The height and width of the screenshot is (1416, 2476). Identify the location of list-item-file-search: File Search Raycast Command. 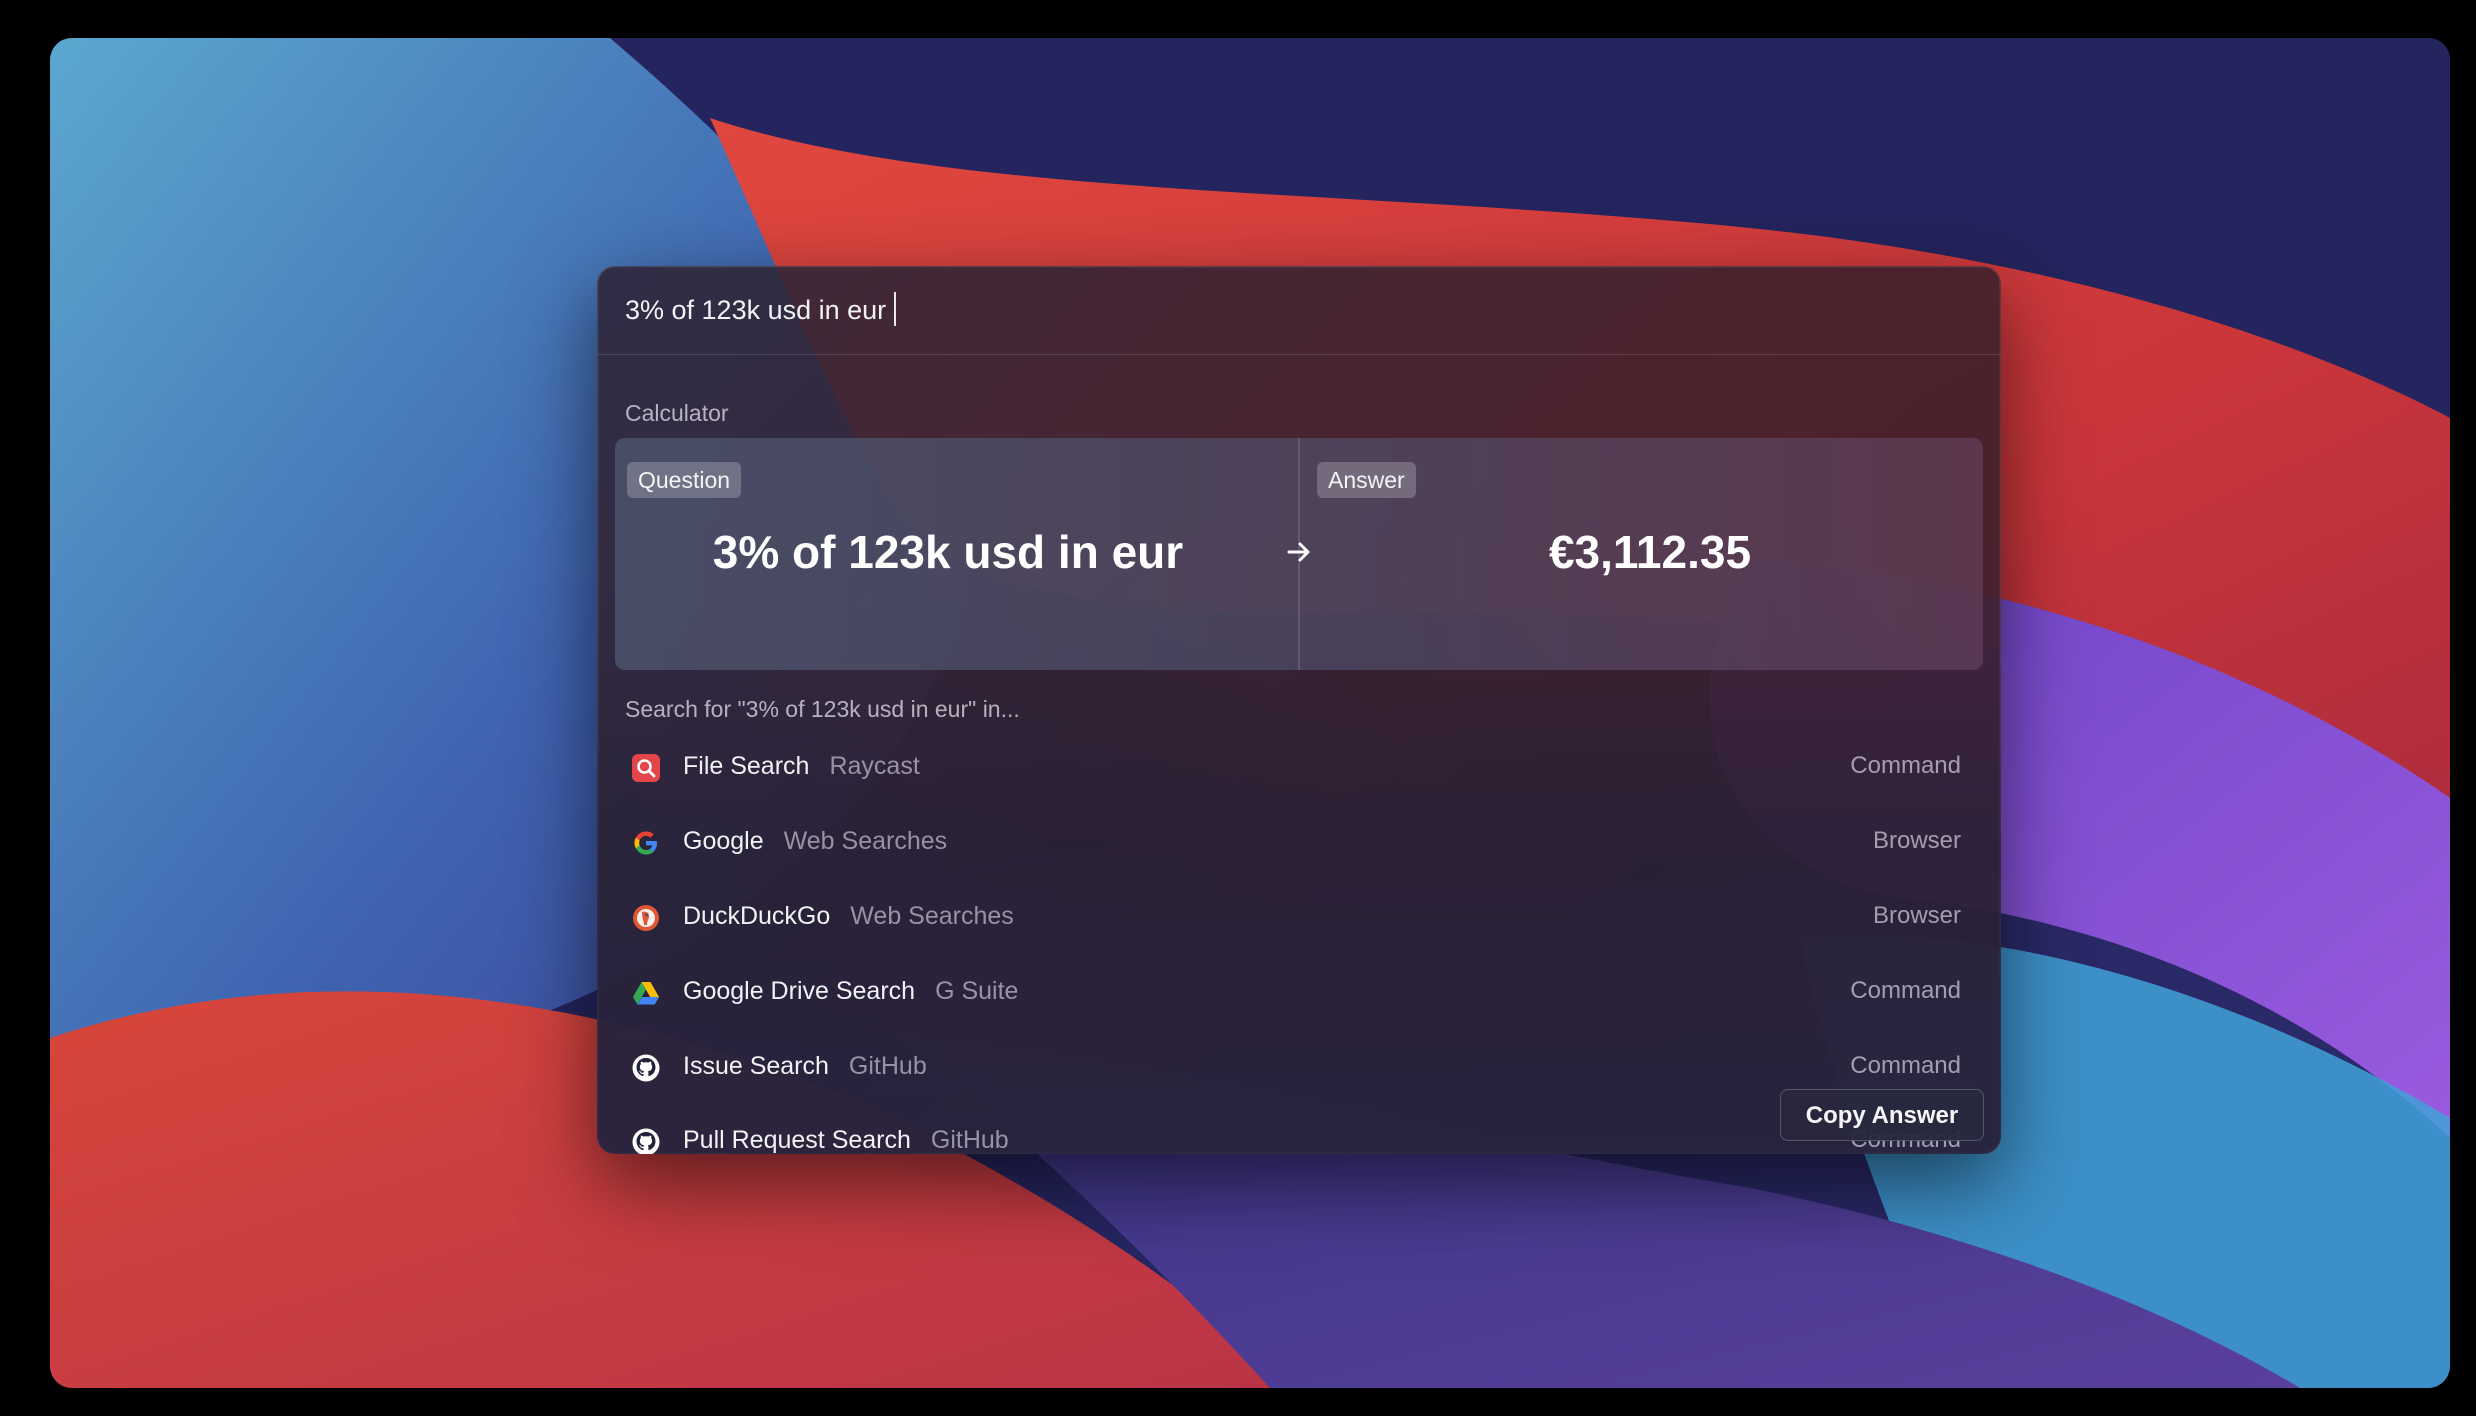
(1299, 768).